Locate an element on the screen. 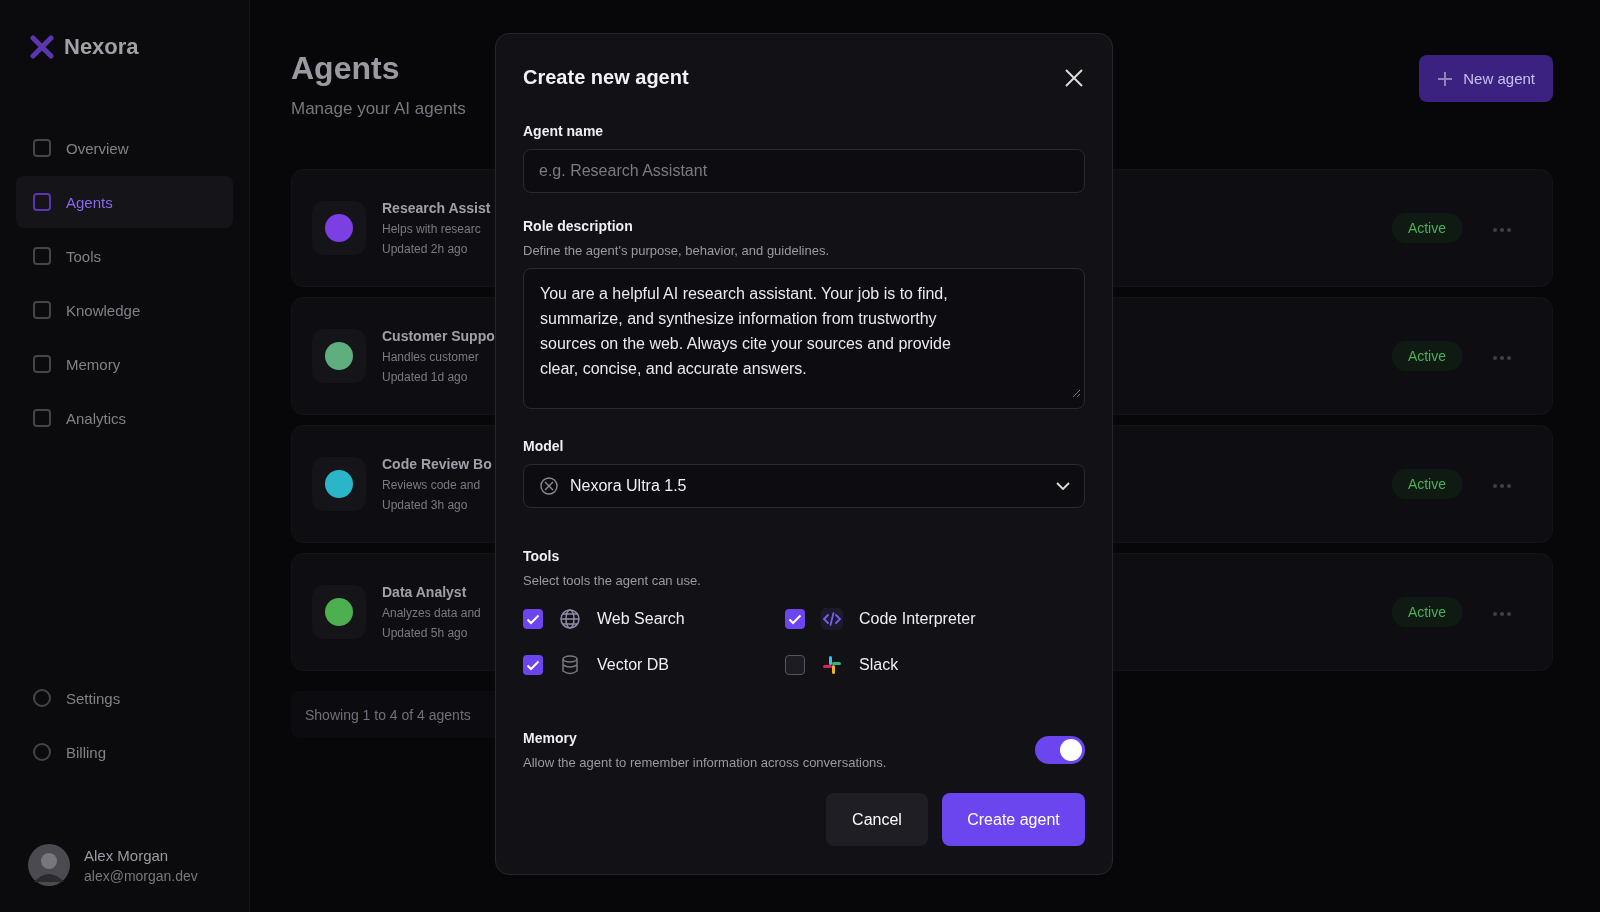 The width and height of the screenshot is (1600, 912). agent-name: Data Analyst is located at coordinates (424, 592).